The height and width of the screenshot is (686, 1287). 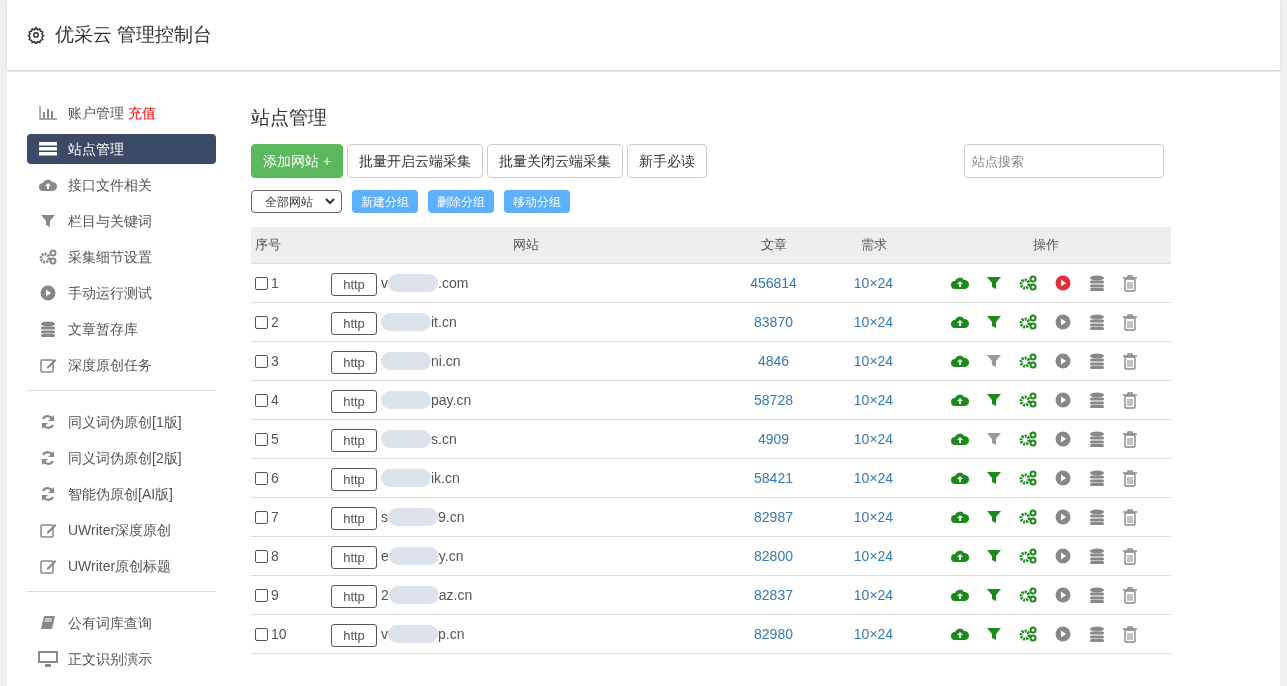 I want to click on sidebar-item: 接口文件相关, so click(x=121, y=185).